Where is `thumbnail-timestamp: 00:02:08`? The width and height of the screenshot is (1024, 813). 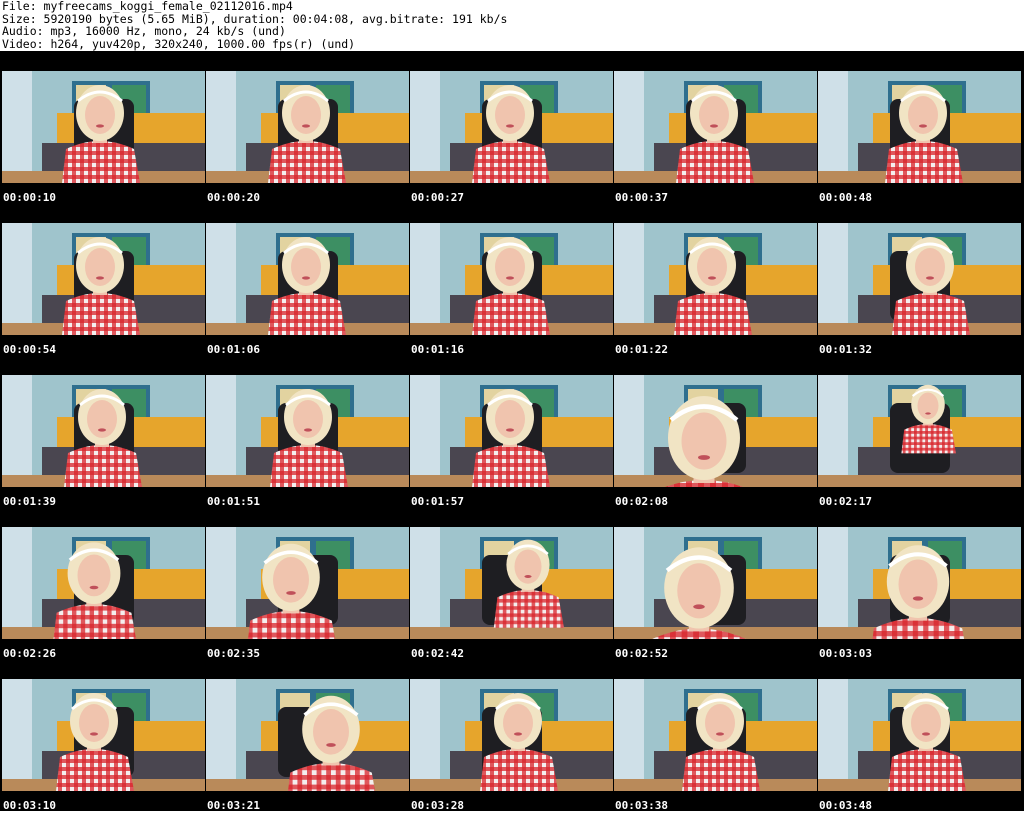
thumbnail-timestamp: 00:02:08 is located at coordinates (641, 501).